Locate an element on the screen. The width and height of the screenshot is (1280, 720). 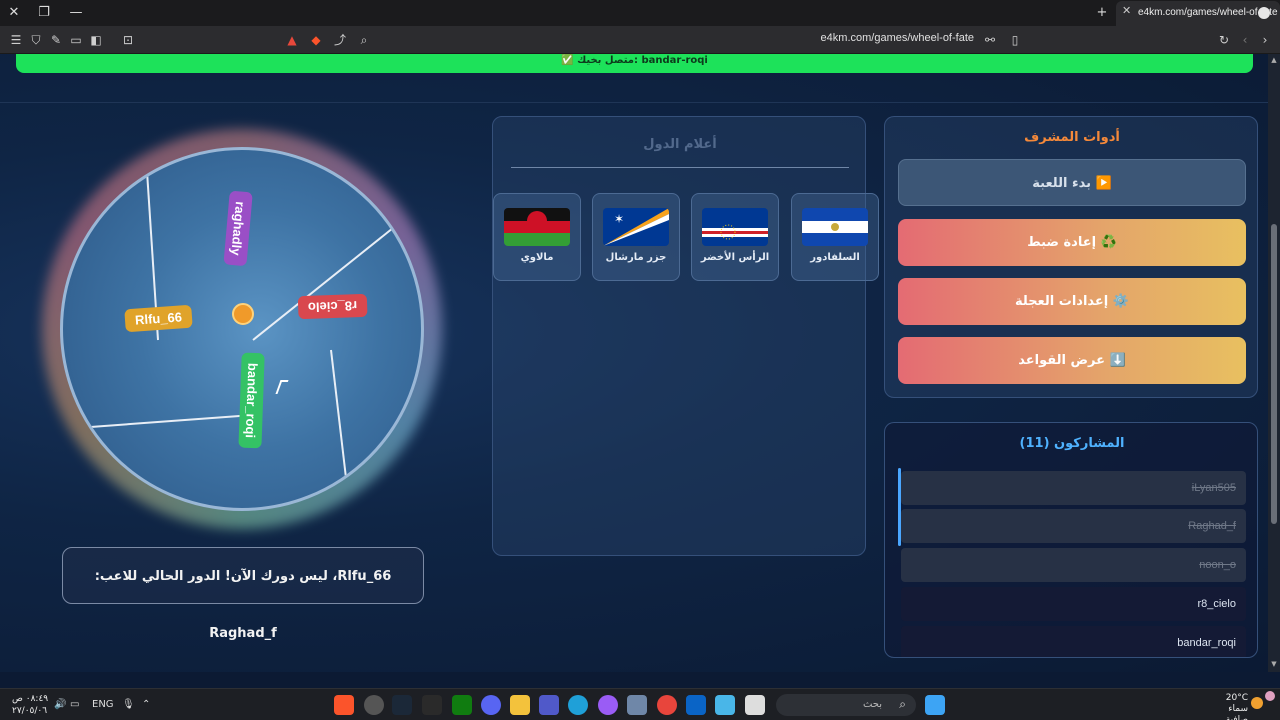
participants-title: المشاركون (11) is located at coordinates (1072, 443).